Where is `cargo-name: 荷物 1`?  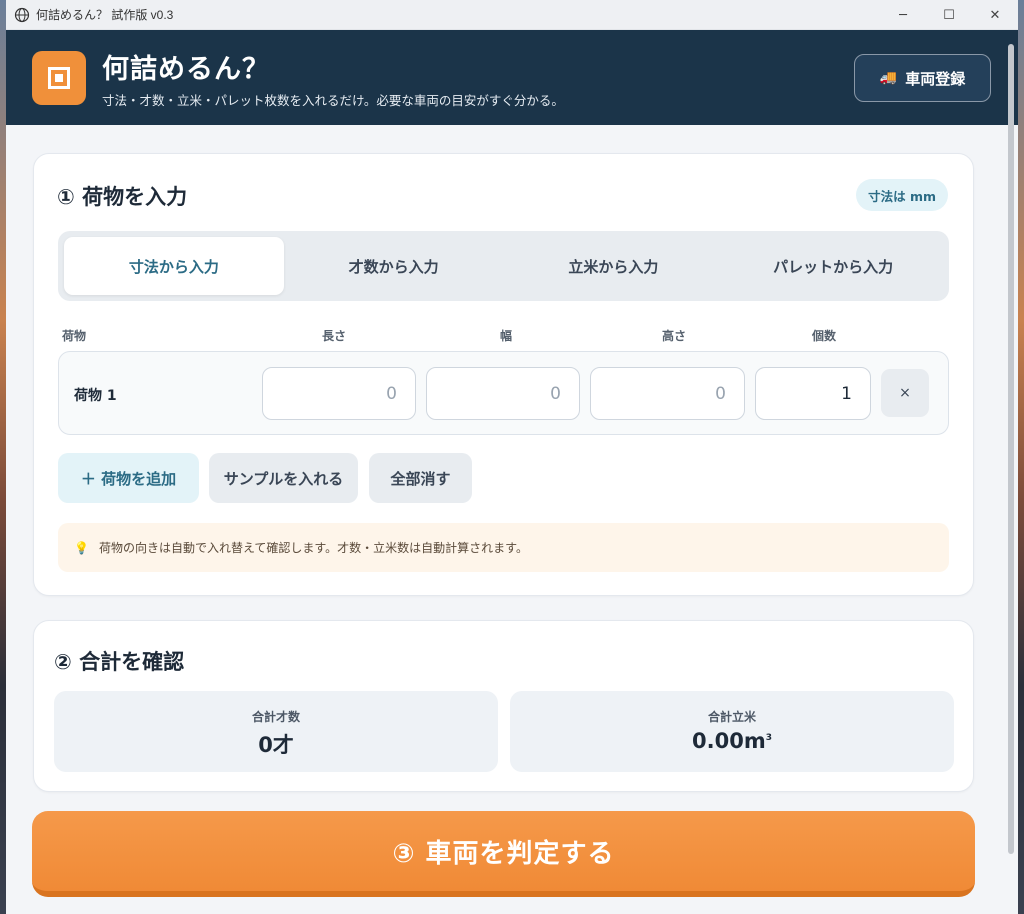 cargo-name: 荷物 1 is located at coordinates (95, 396).